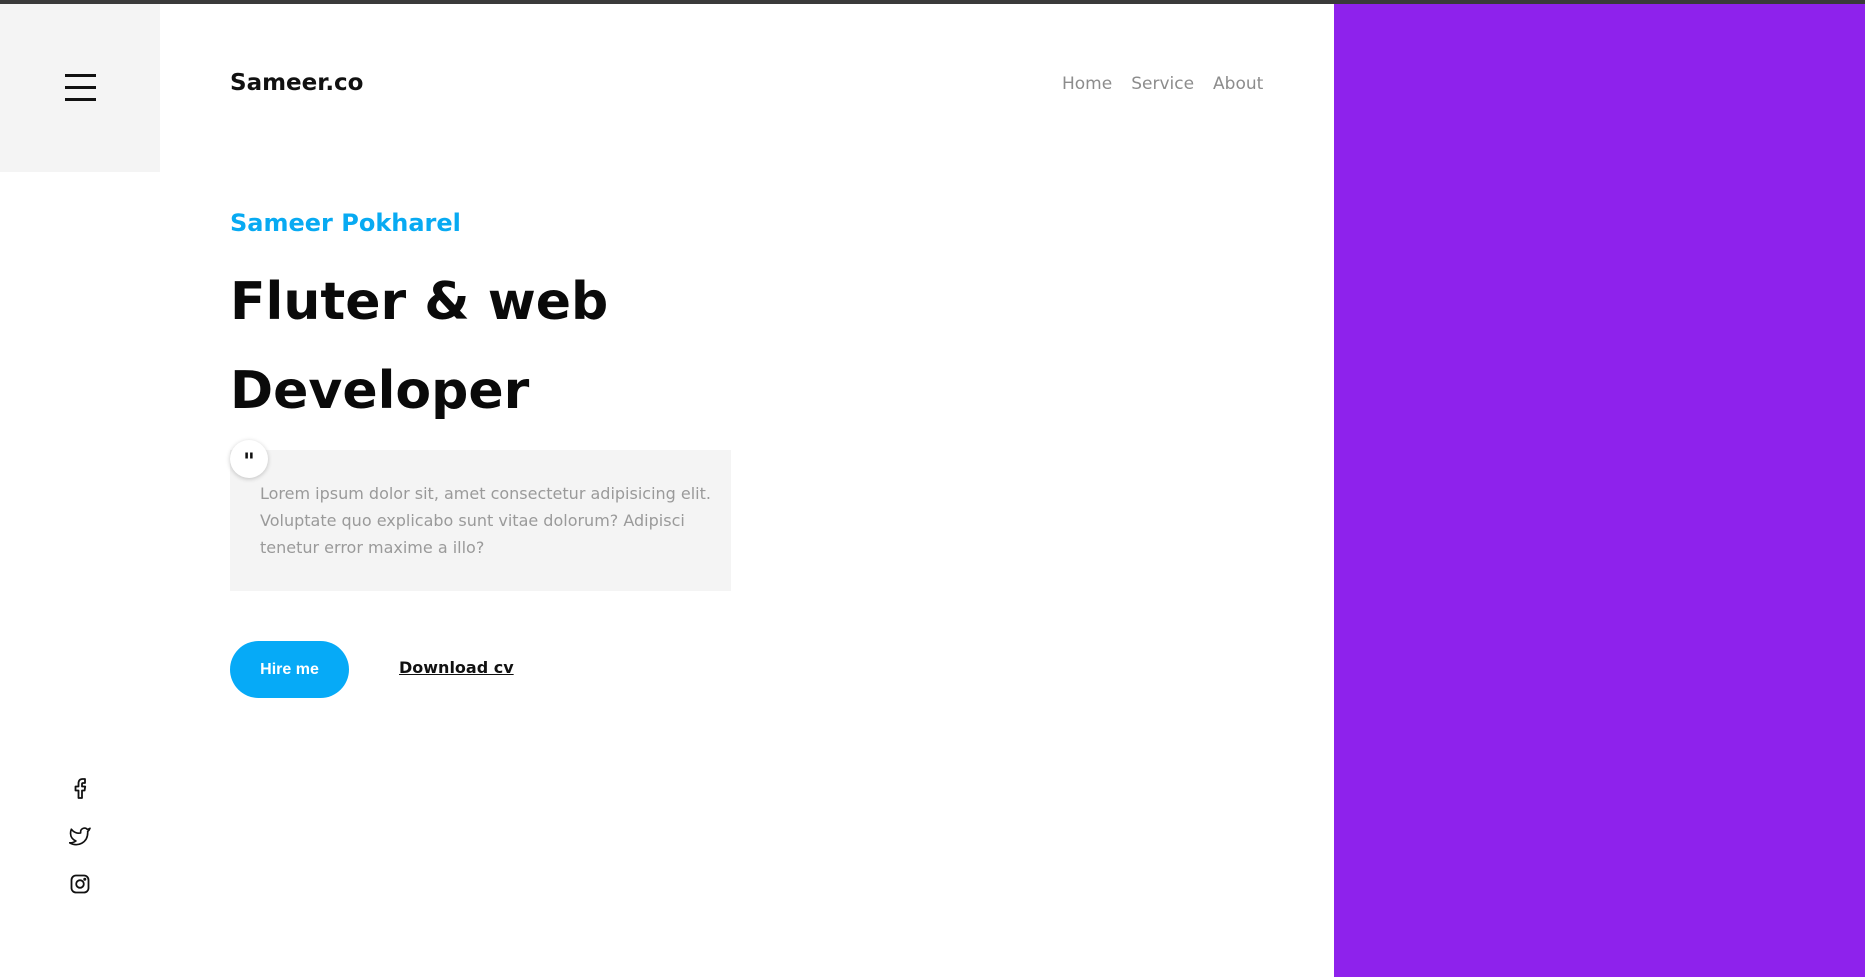  What do you see at coordinates (345, 223) in the screenshot?
I see `hero-name: Sameer Pokharel` at bounding box center [345, 223].